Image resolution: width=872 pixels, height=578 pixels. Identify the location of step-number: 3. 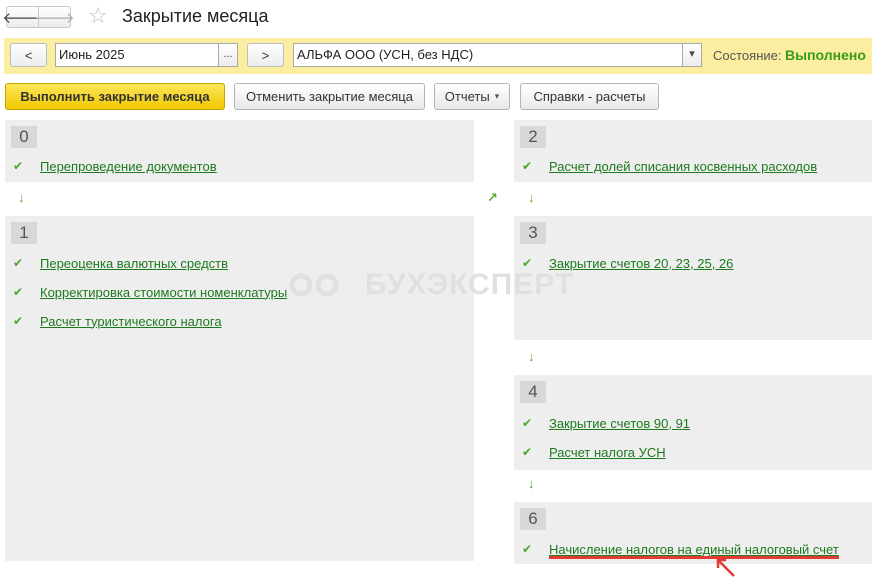
(533, 233).